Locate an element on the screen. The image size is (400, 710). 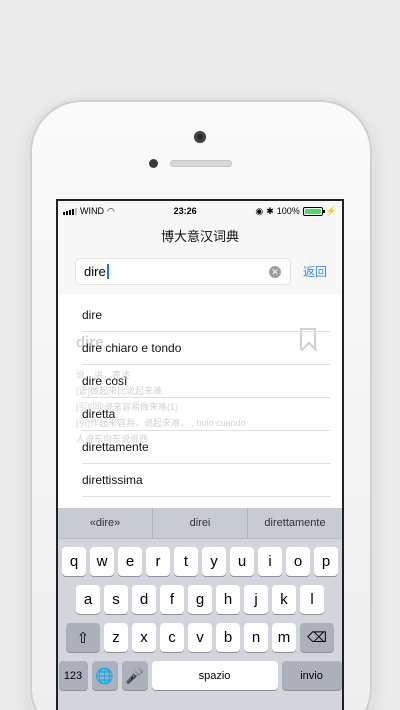
key-t: t is located at coordinates (186, 561).